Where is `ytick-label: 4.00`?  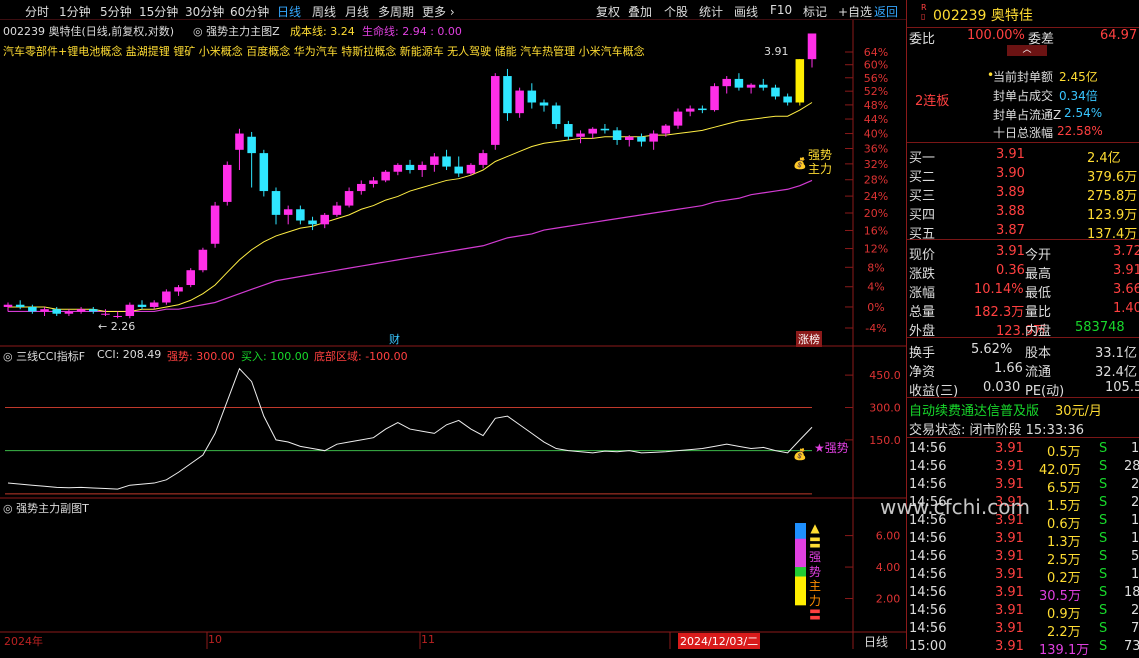
ytick-label: 4.00 is located at coordinates (888, 567).